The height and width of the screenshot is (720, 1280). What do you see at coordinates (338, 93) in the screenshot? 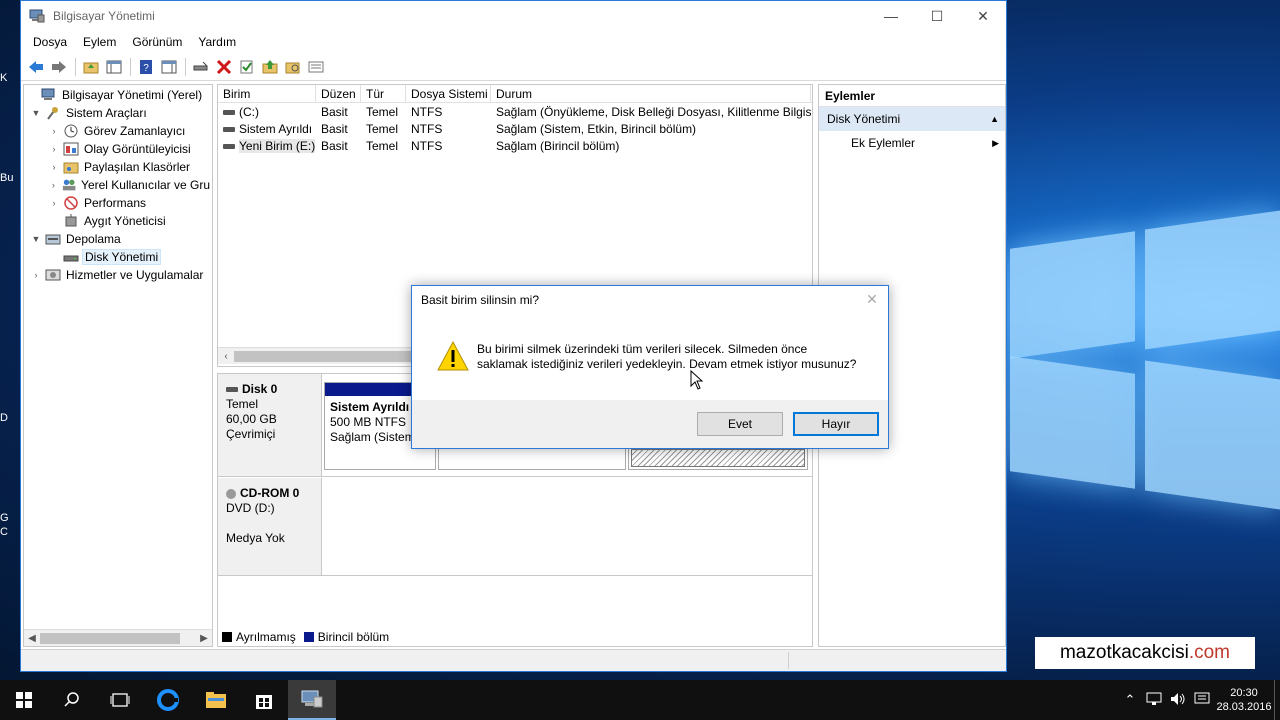
I see `column-header-duzen: Düzen` at bounding box center [338, 93].